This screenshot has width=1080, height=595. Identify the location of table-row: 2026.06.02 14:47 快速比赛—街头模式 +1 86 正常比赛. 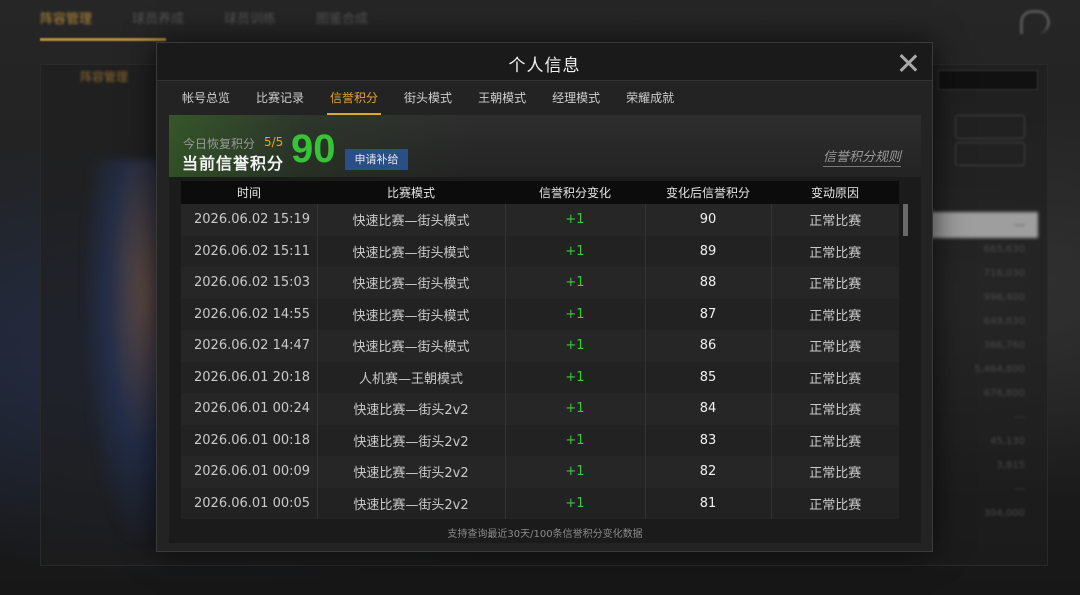
(540, 346).